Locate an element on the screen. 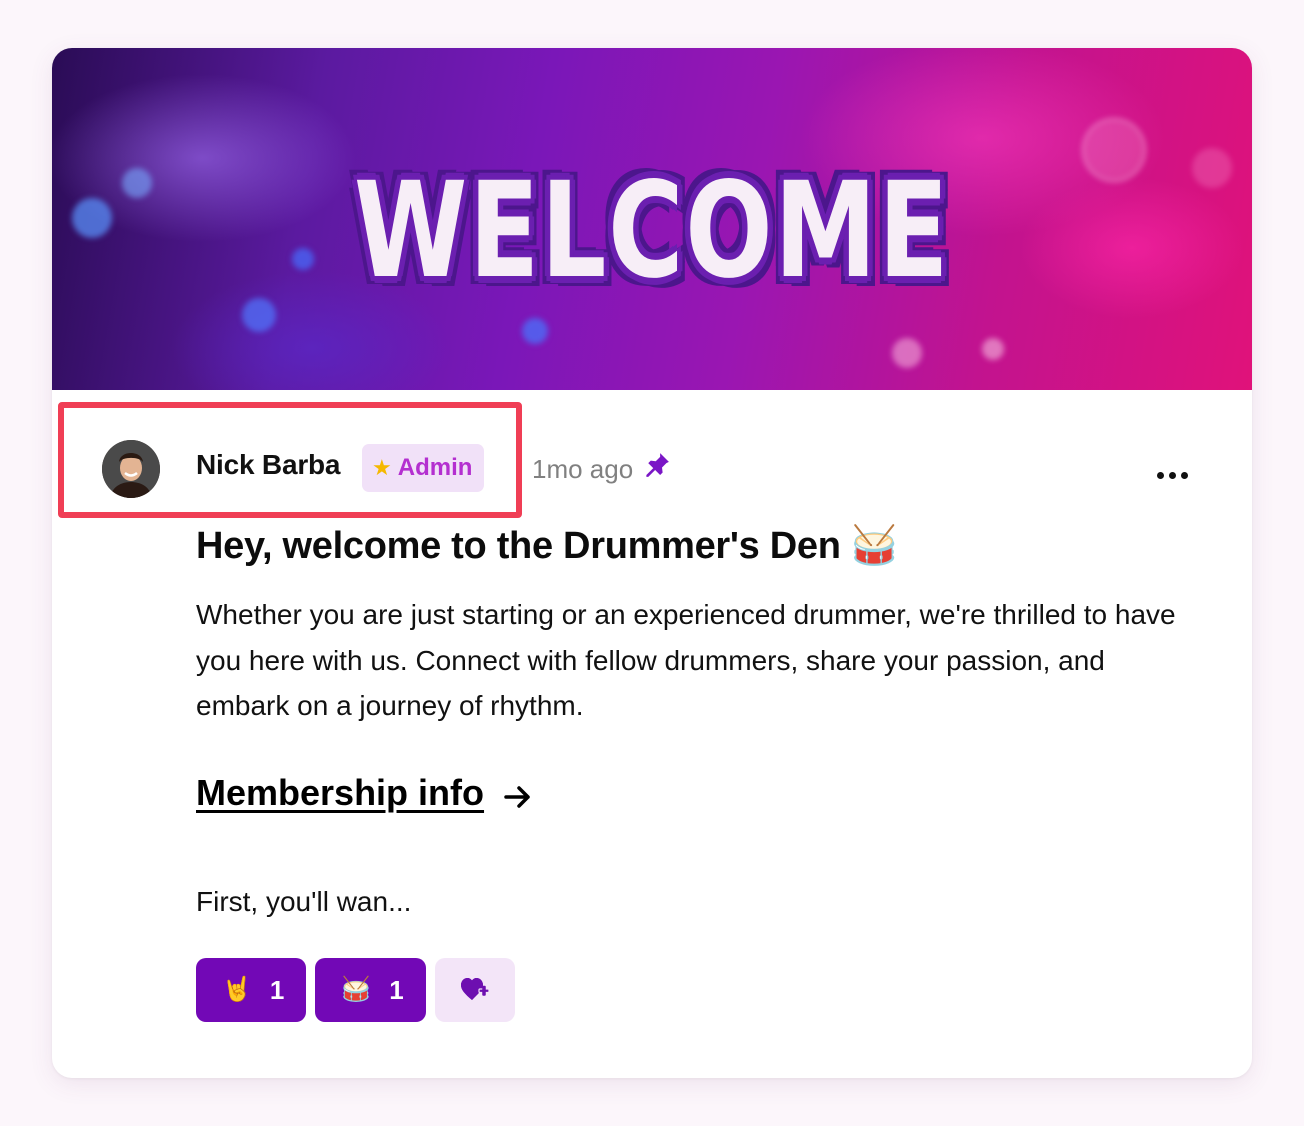 The height and width of the screenshot is (1126, 1304). drum-icon: 🥁 is located at coordinates (356, 989).